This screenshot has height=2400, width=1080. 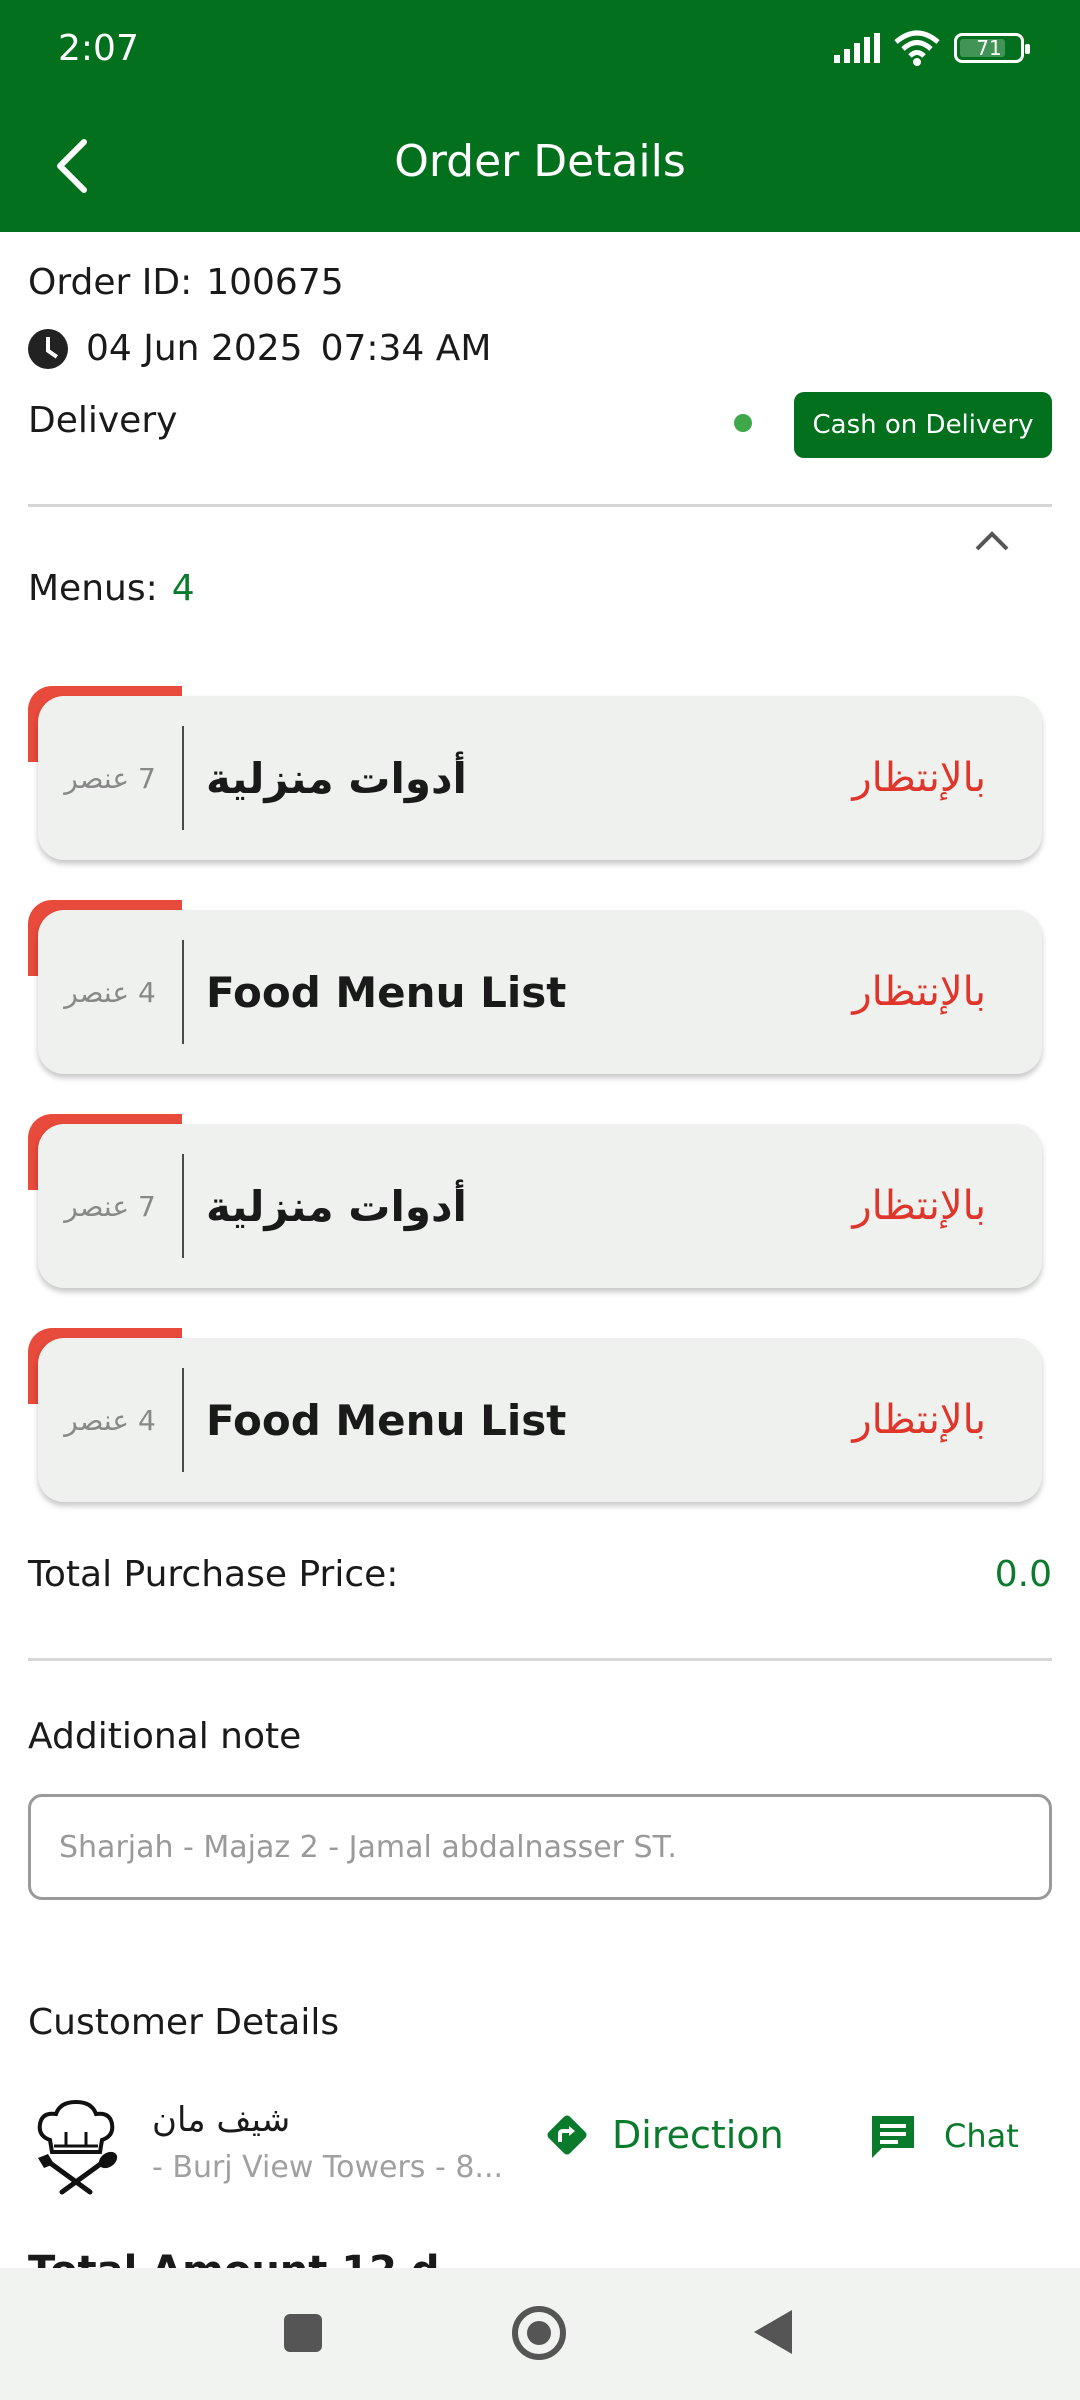 I want to click on clock-icon, so click(x=48, y=348).